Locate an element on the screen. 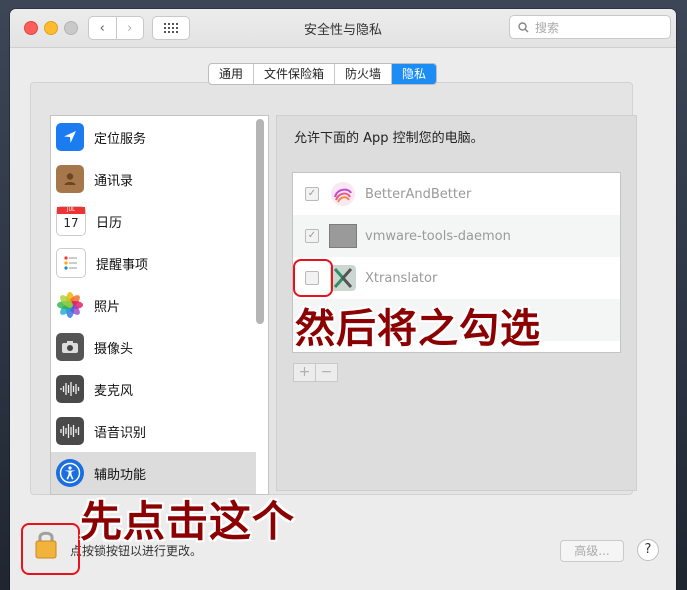 The width and height of the screenshot is (687, 590). reminders-icon is located at coordinates (71, 263).